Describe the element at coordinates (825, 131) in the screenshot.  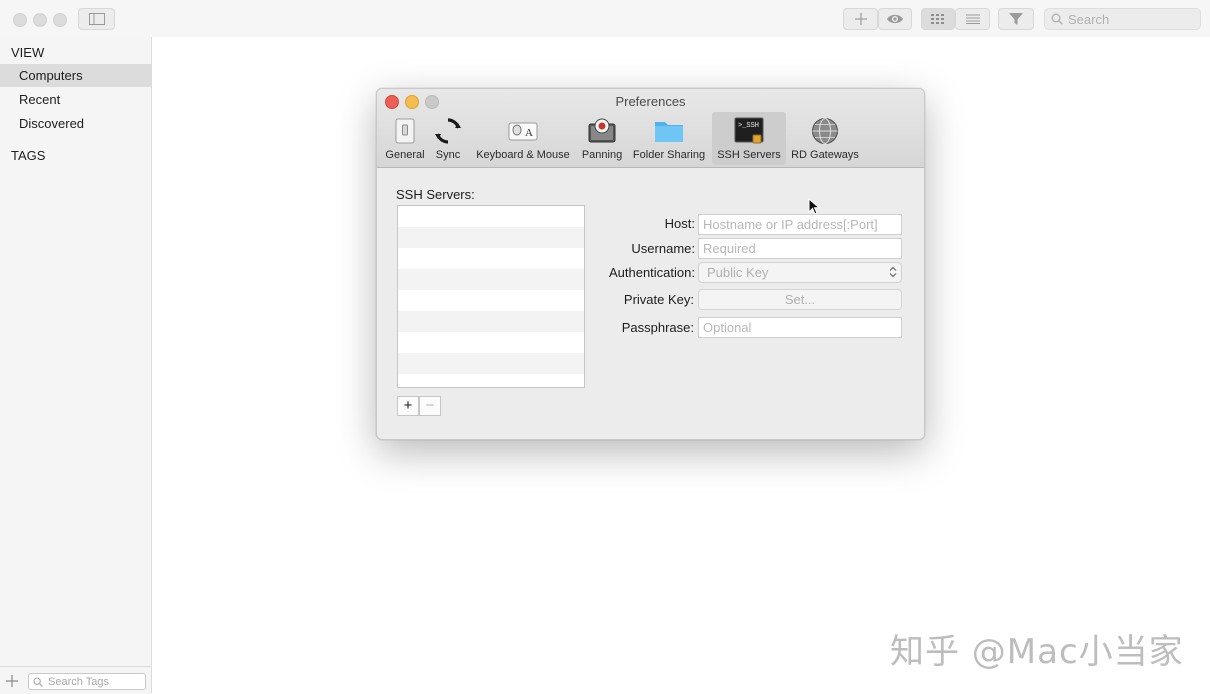
I see `globe-icon` at that location.